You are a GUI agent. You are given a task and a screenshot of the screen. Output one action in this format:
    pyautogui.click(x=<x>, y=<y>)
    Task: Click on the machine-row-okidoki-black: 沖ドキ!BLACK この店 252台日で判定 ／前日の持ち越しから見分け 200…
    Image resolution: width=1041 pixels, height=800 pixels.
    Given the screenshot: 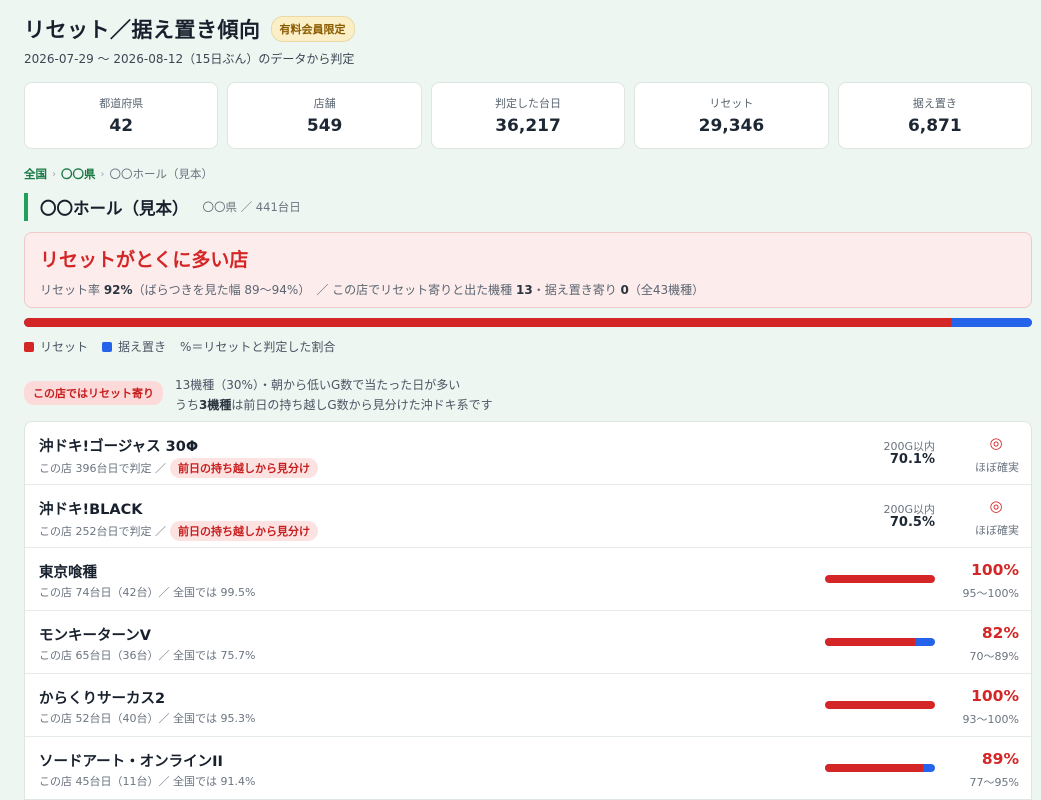 What is the action you would take?
    pyautogui.click(x=528, y=516)
    